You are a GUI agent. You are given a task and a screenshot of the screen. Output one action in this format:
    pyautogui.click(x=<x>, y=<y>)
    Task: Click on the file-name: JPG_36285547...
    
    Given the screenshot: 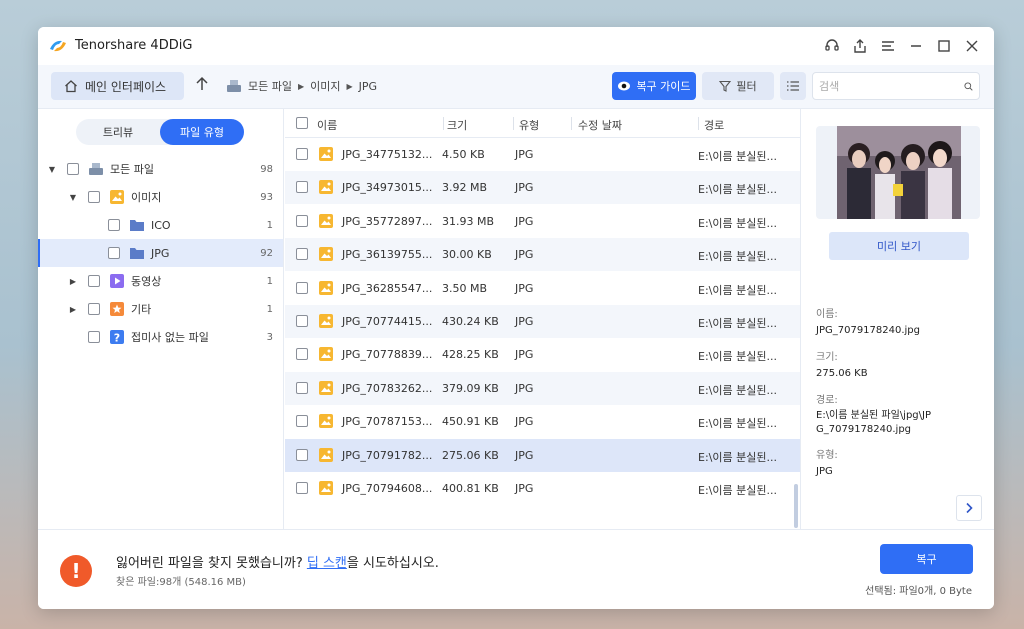 What is the action you would take?
    pyautogui.click(x=387, y=288)
    